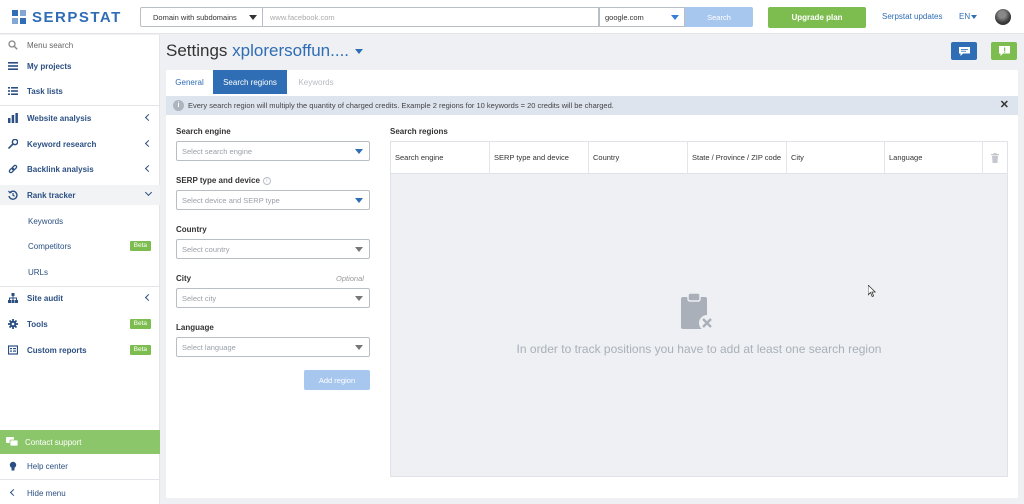 This screenshot has height=504, width=1024. Describe the element at coordinates (13, 350) in the screenshot. I see `report-icon` at that location.